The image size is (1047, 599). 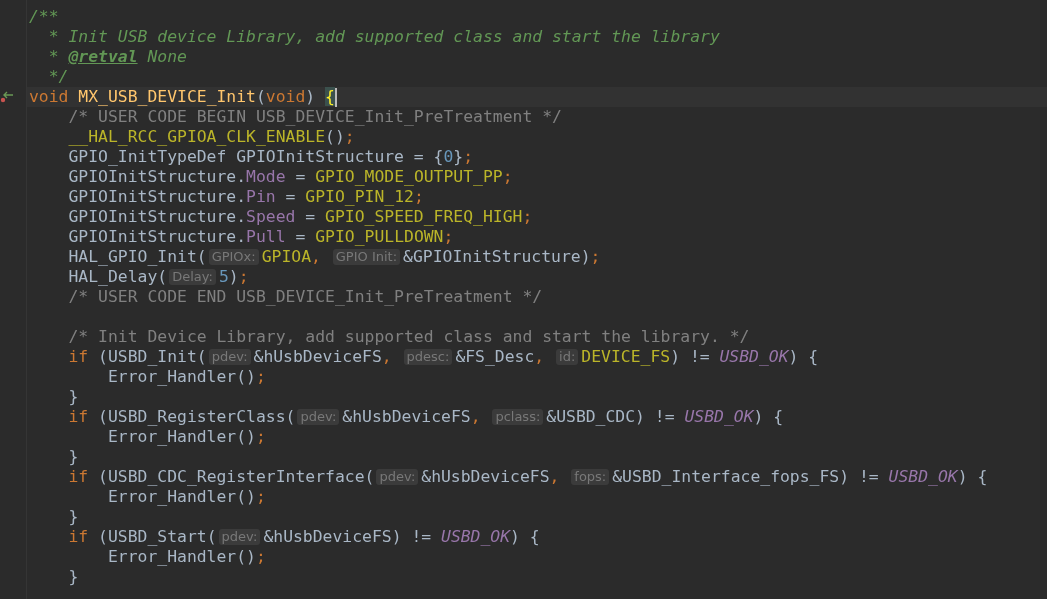 What do you see at coordinates (158, 277) in the screenshot?
I see `code-line: HAL_Delay( Delay: 5);` at bounding box center [158, 277].